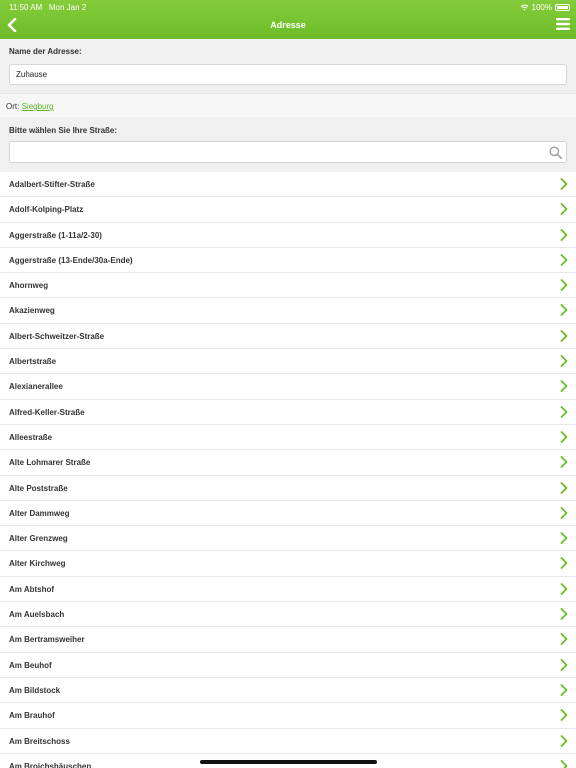 The width and height of the screenshot is (576, 768). Describe the element at coordinates (288, 235) in the screenshot. I see `street-list-item: Aggerstraße (1-11a/2-30)` at that location.